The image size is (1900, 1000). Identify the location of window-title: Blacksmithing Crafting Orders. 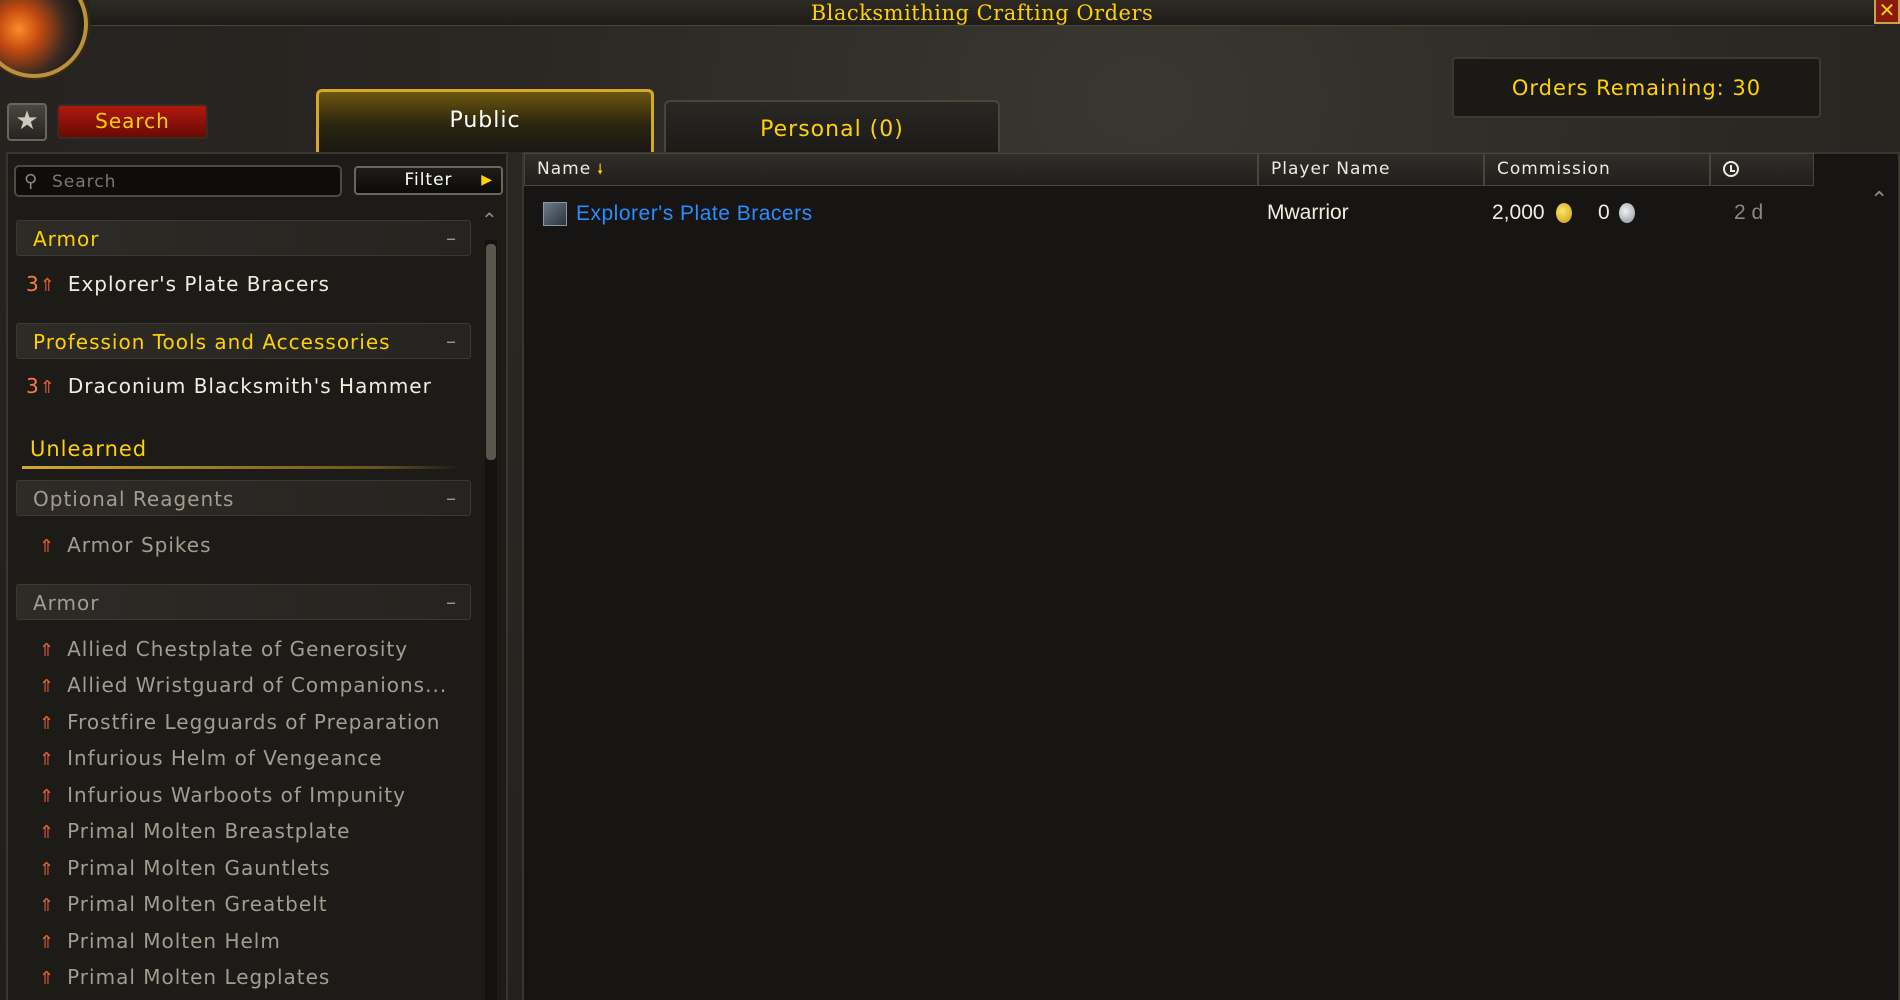
(982, 13).